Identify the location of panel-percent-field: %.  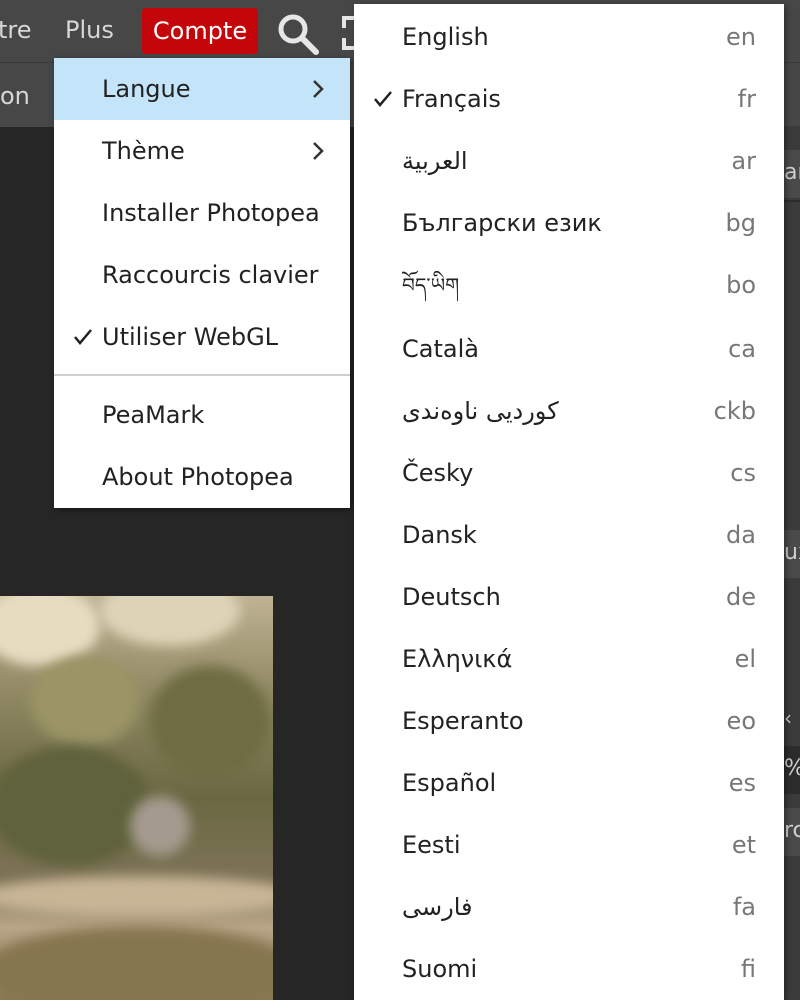
(791, 770).